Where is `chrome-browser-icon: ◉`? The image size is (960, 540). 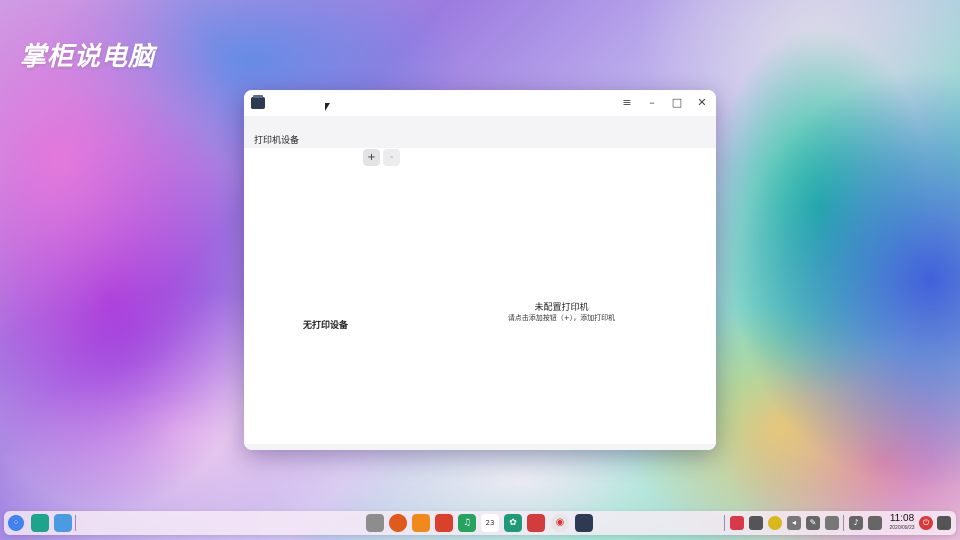 chrome-browser-icon: ◉ is located at coordinates (560, 523).